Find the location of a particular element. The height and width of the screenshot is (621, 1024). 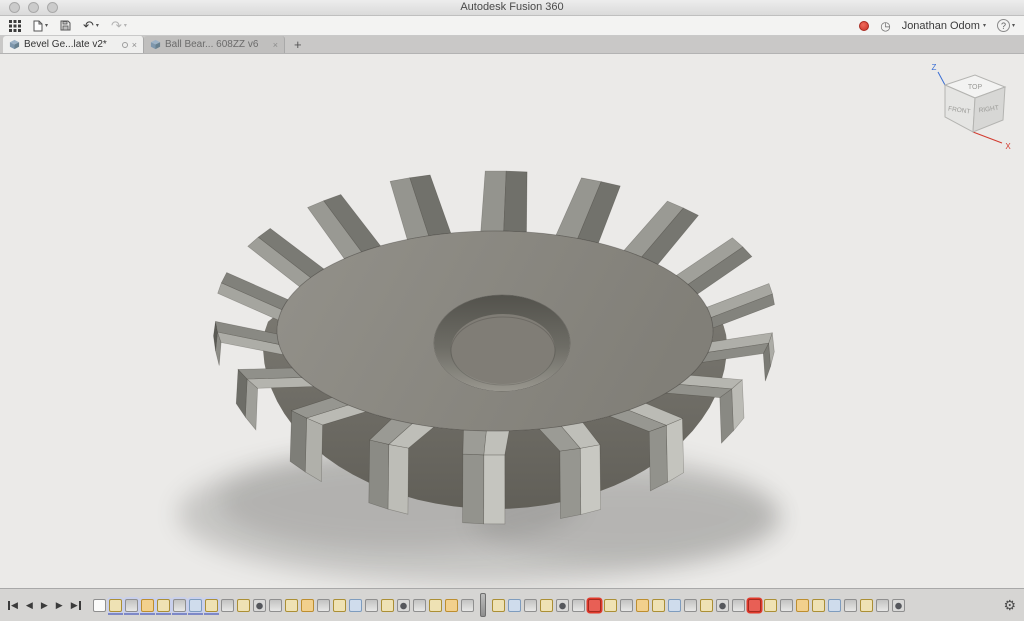

step-forward-button-glyph: ▶ is located at coordinates (59, 605).